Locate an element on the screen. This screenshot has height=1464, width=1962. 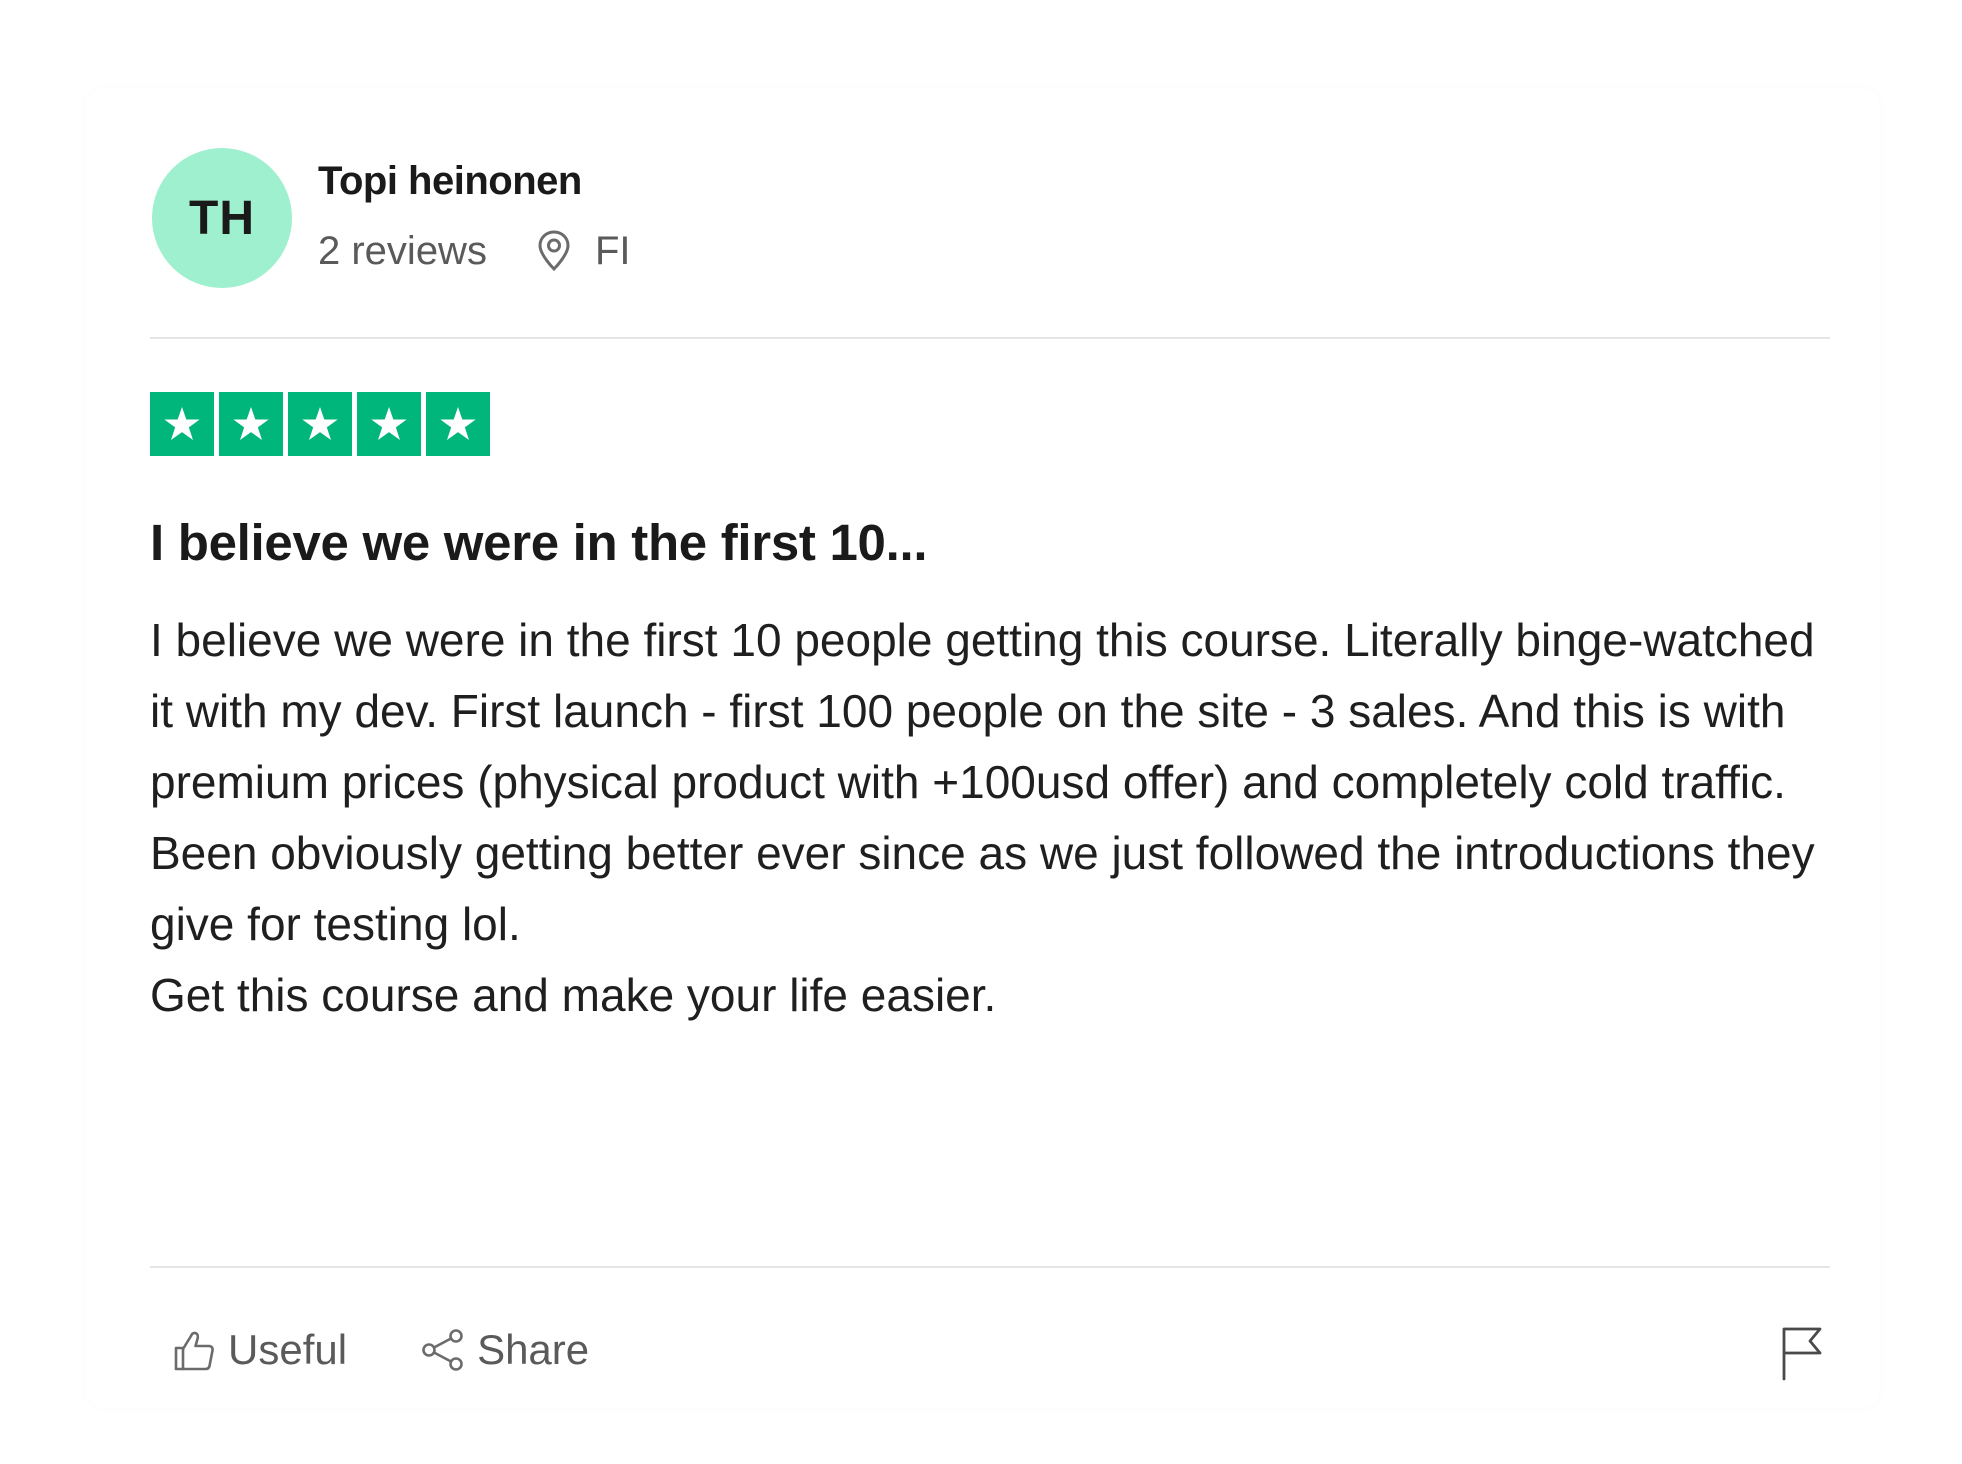
footer-divider is located at coordinates (990, 1267).